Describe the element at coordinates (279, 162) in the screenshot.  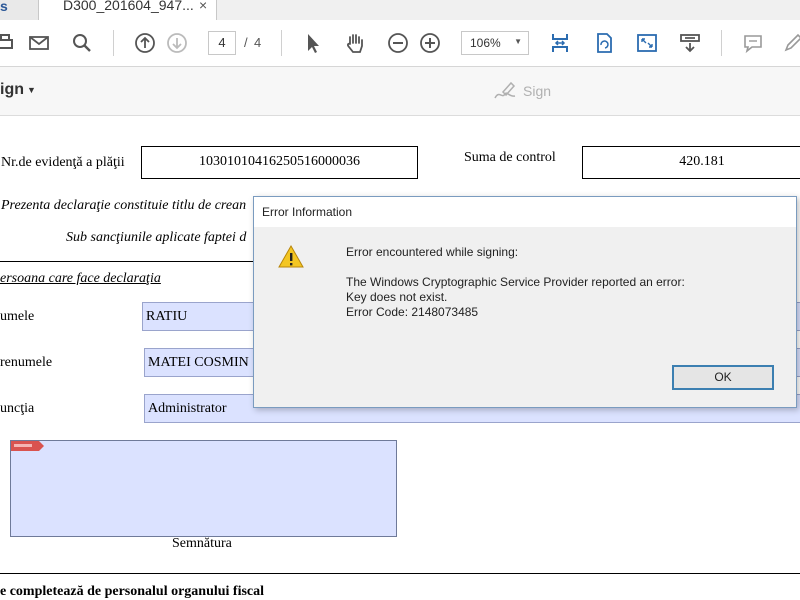
I see `nr-evidenta-field: 10301010416250516000036` at that location.